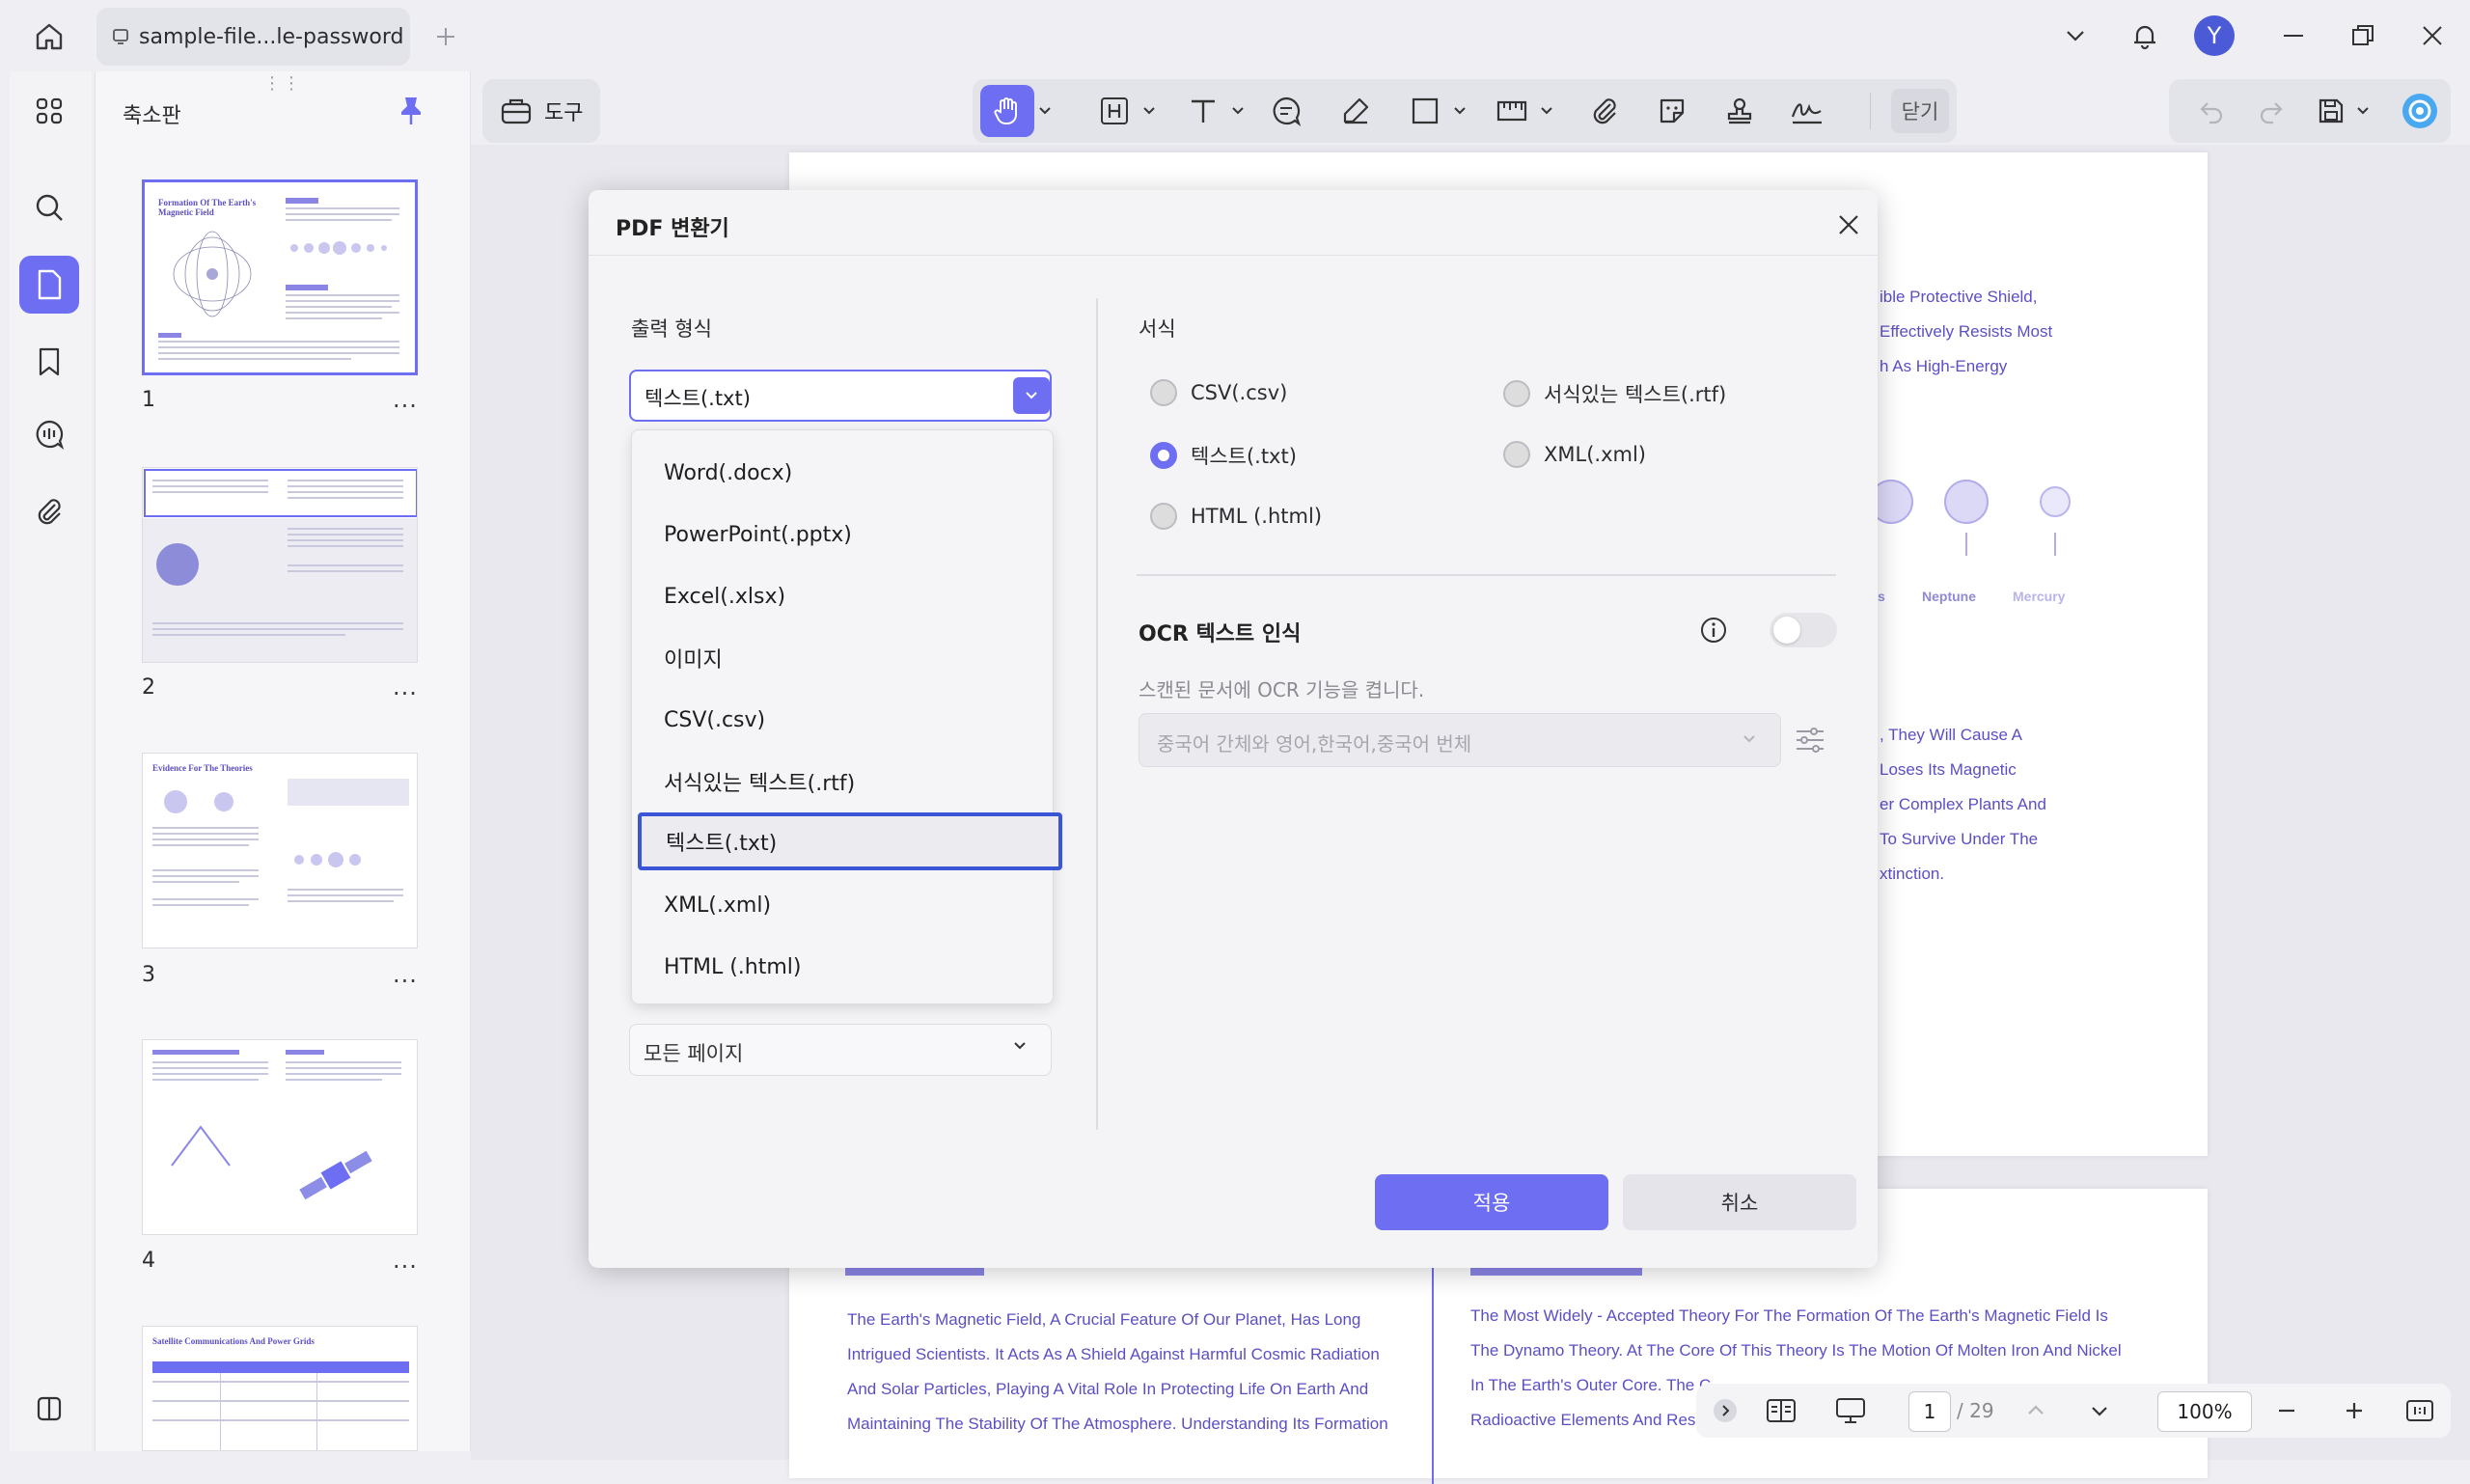 This screenshot has width=2470, height=1484. What do you see at coordinates (1920, 111) in the screenshot?
I see `close-edit-button: 닫기` at bounding box center [1920, 111].